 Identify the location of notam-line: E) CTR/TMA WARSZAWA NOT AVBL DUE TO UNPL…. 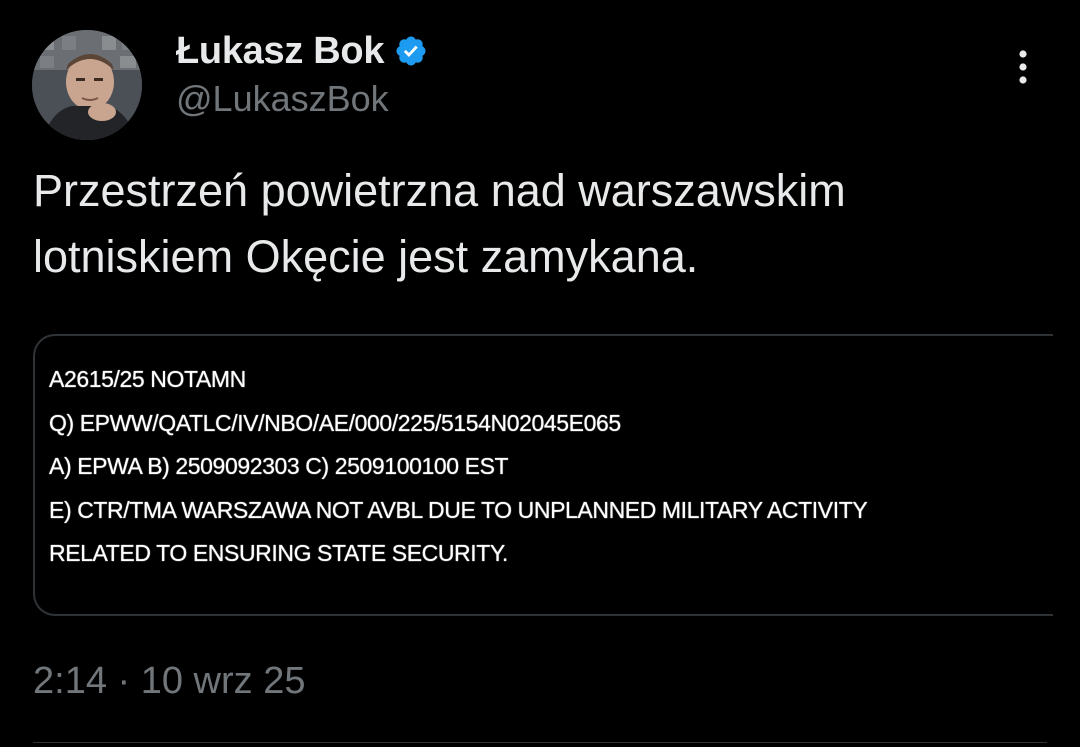
(458, 509).